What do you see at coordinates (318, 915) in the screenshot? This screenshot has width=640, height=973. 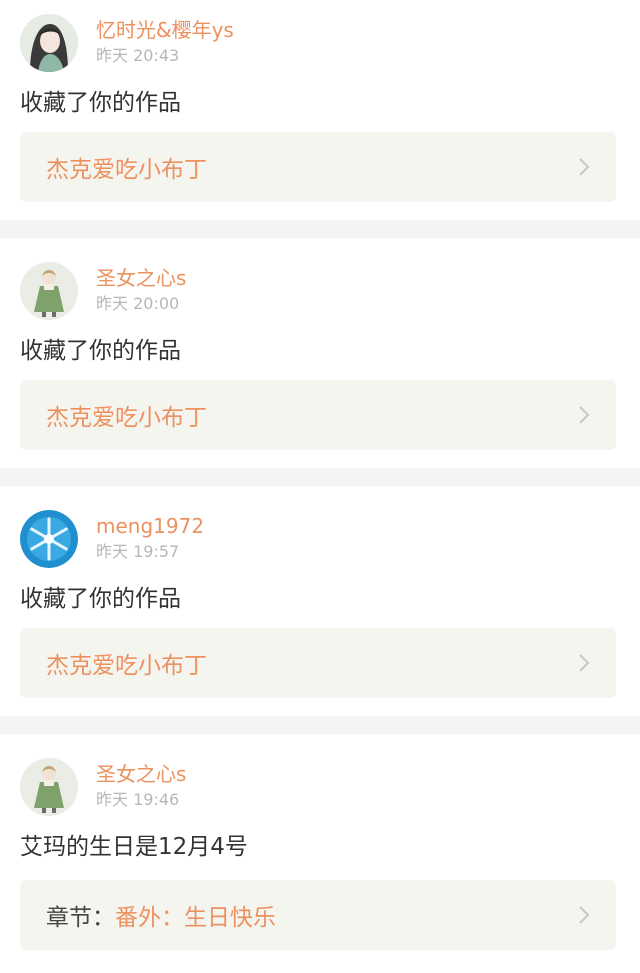 I see `chapter-link: 章节： 番外：生日快乐` at bounding box center [318, 915].